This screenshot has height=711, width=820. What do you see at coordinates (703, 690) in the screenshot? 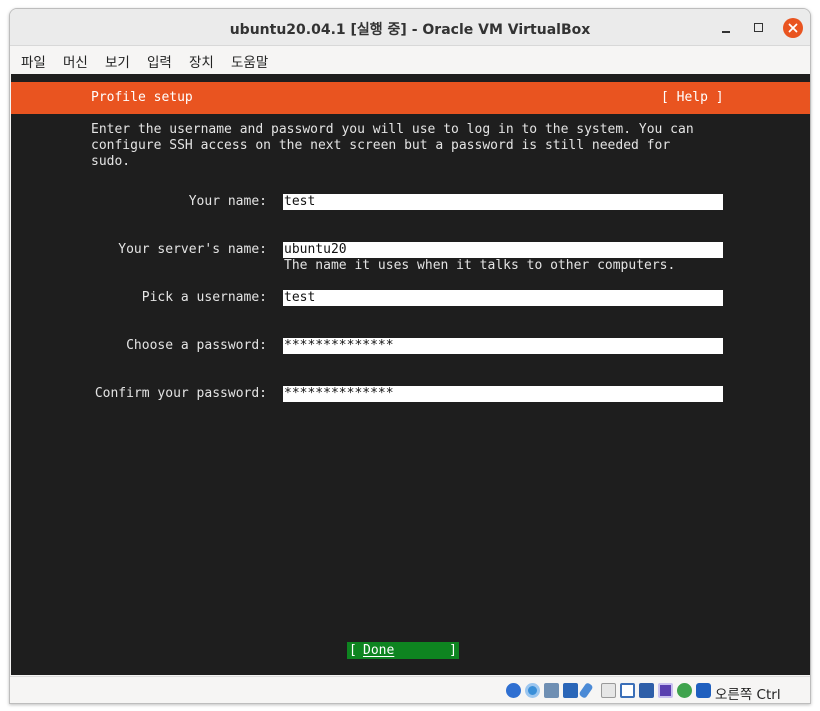
I see `keyboard-capture-icon` at bounding box center [703, 690].